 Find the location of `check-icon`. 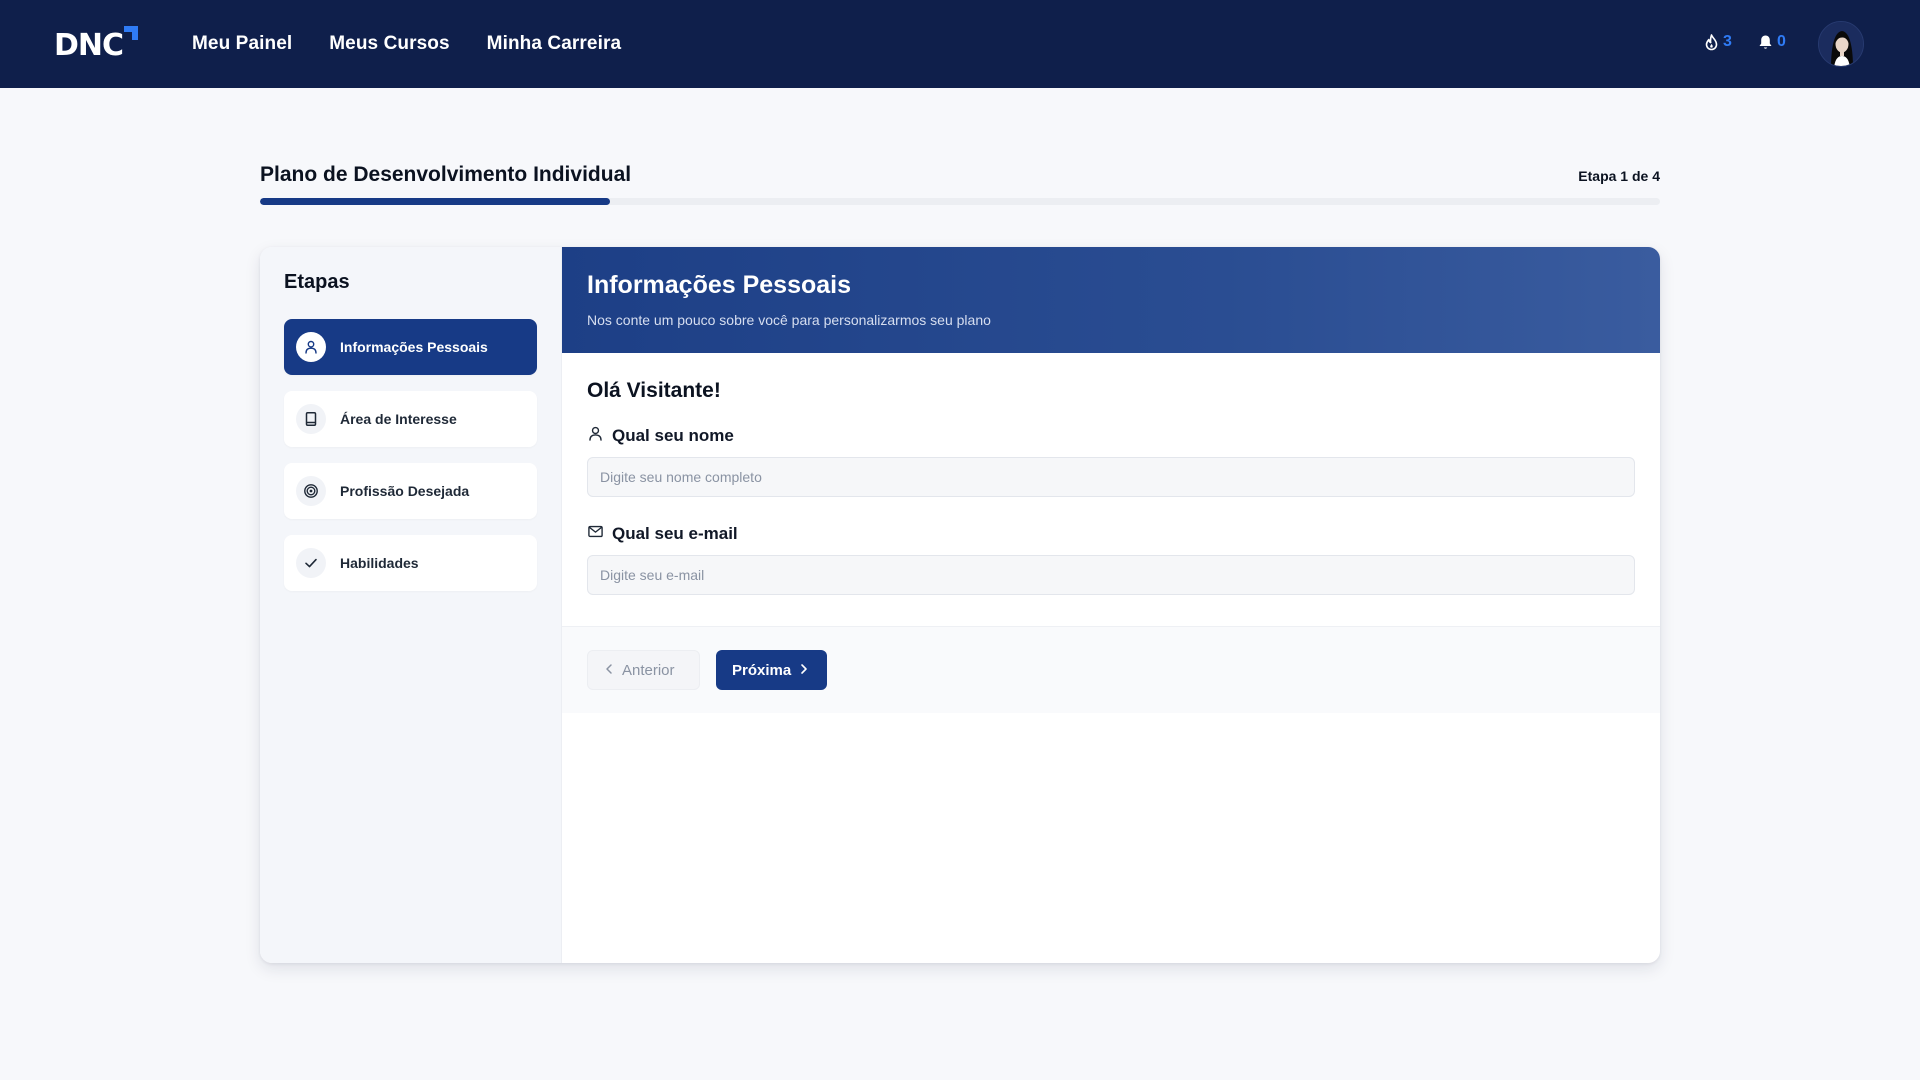

check-icon is located at coordinates (311, 563).